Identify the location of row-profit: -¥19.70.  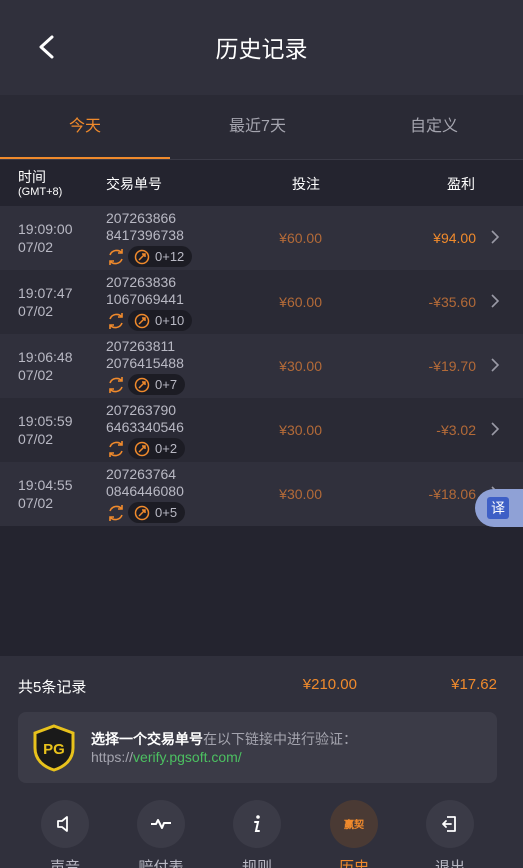
(452, 366).